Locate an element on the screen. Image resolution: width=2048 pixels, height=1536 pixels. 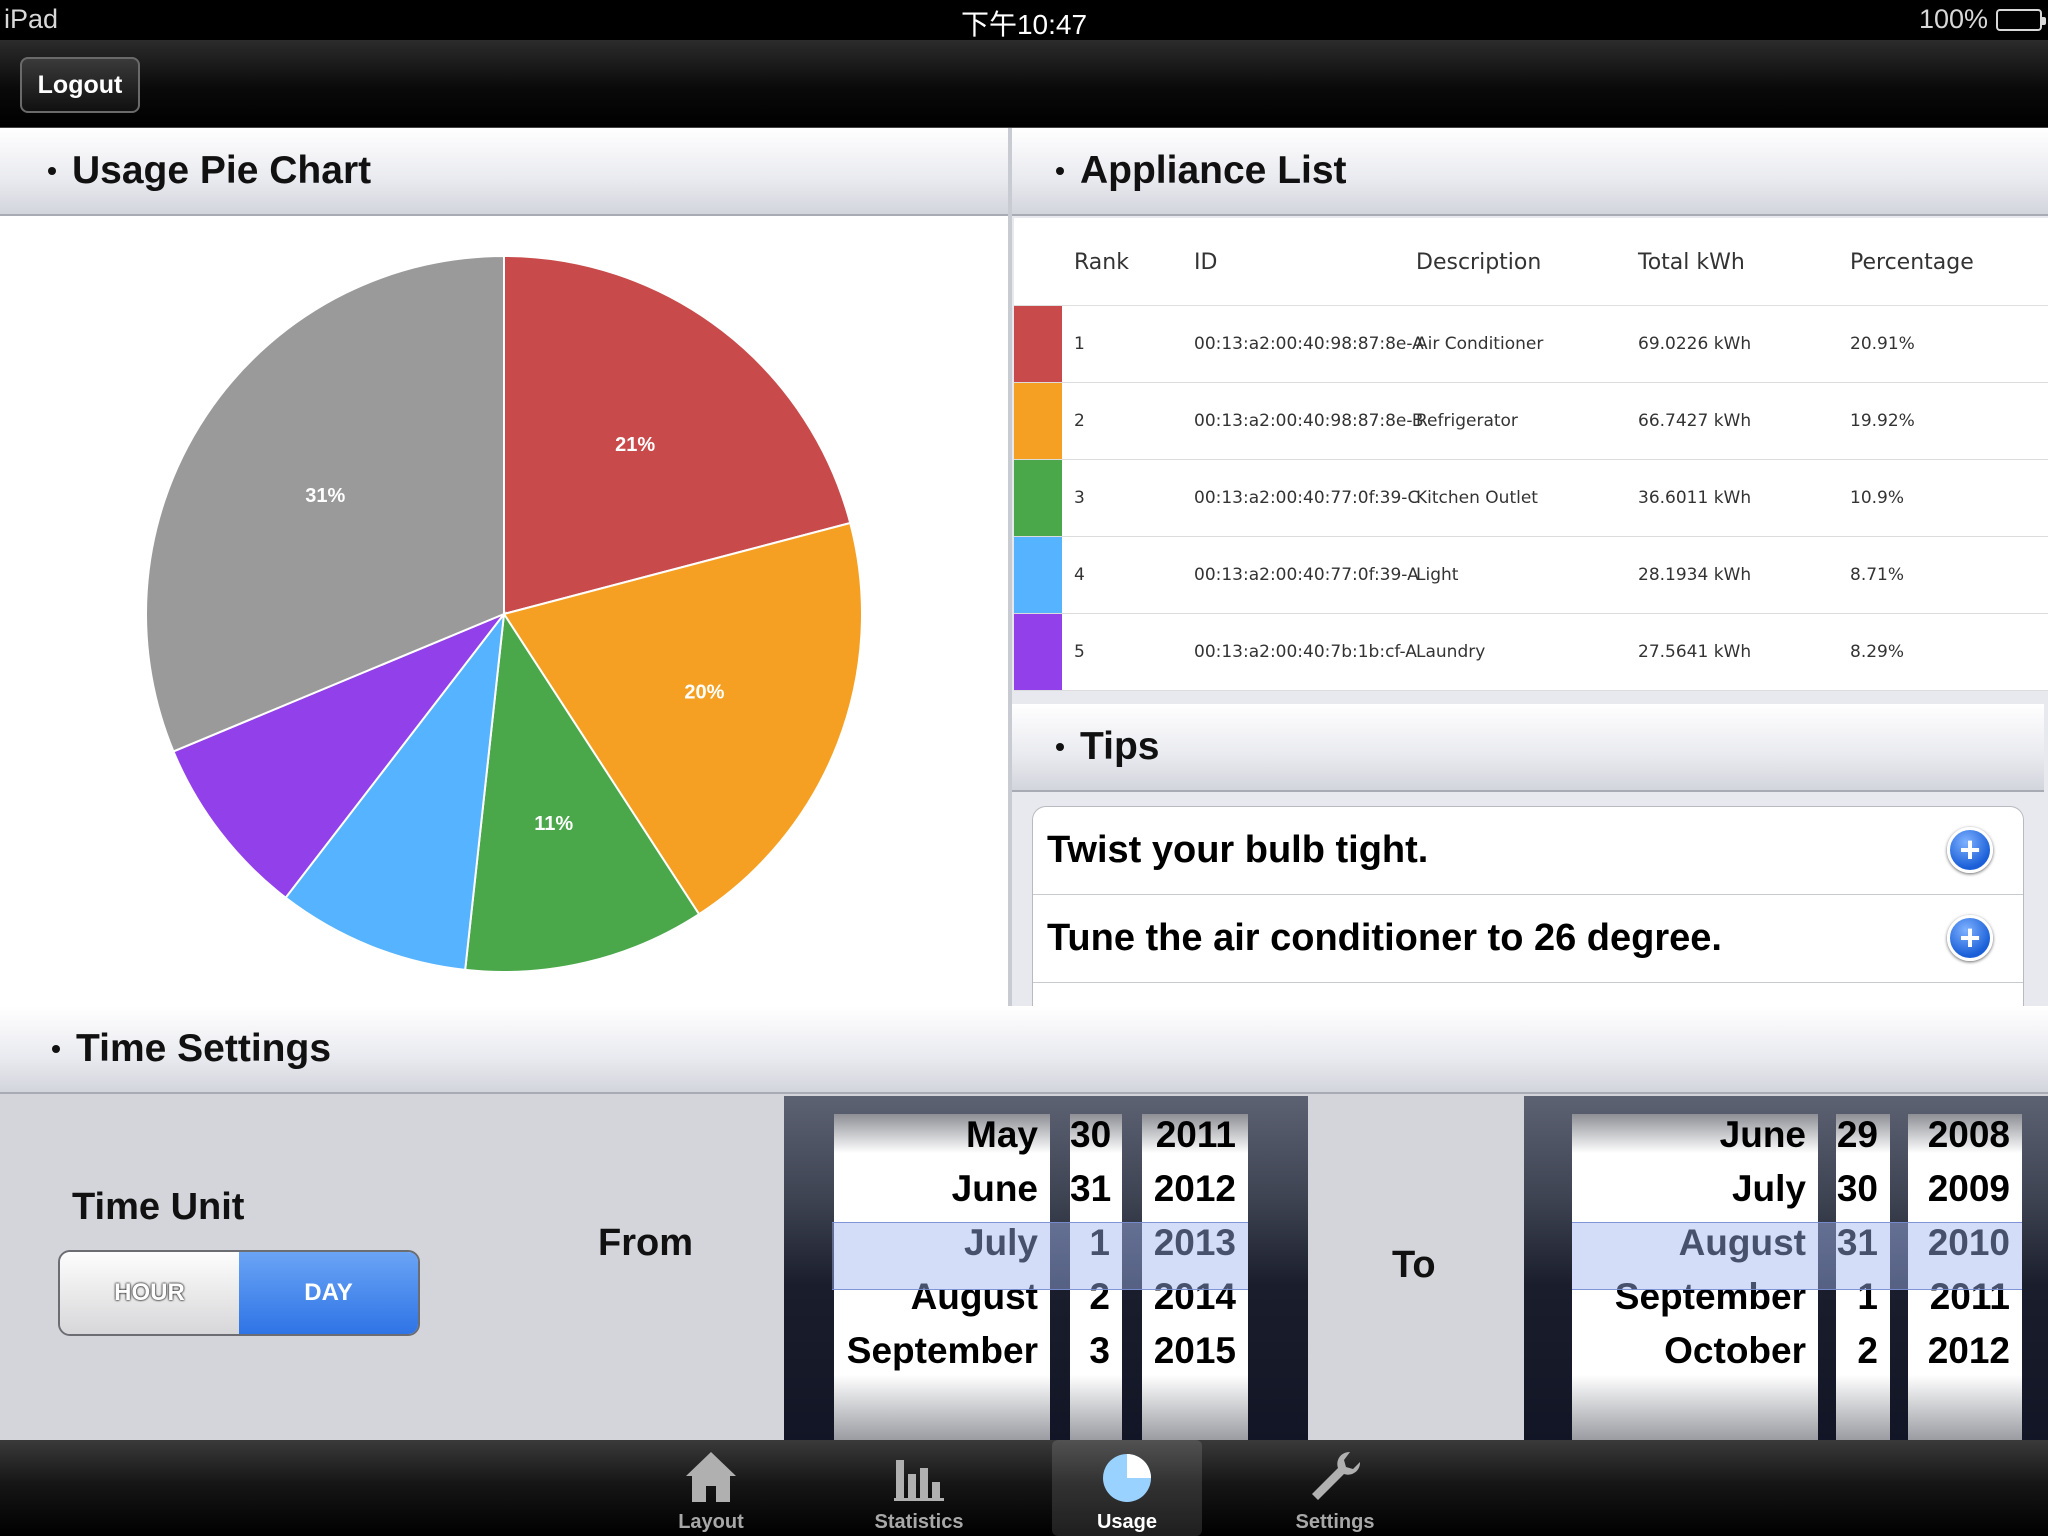
cell-description: Laundry is located at coordinates (1451, 652).